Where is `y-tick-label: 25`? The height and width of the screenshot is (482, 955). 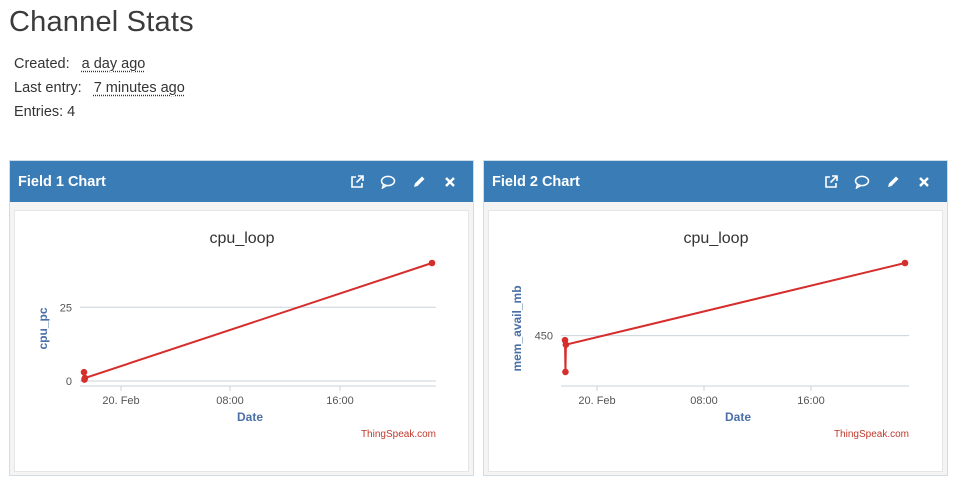 y-tick-label: 25 is located at coordinates (66, 308).